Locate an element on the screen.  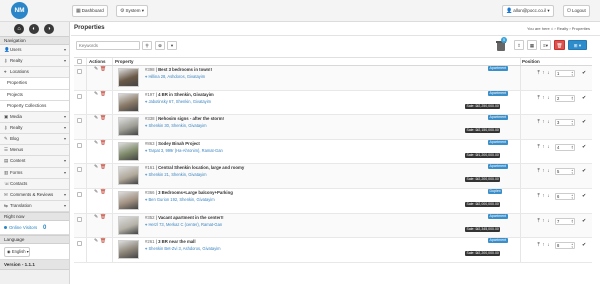
property-title: #366 | 3 Bedrooms+Large balcony+Parking is located at coordinates (189, 192).